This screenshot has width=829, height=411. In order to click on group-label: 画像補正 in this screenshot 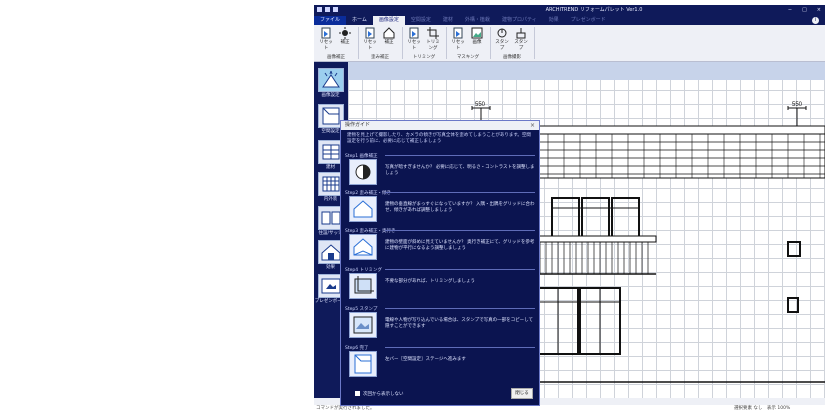, I will do `click(336, 57)`.